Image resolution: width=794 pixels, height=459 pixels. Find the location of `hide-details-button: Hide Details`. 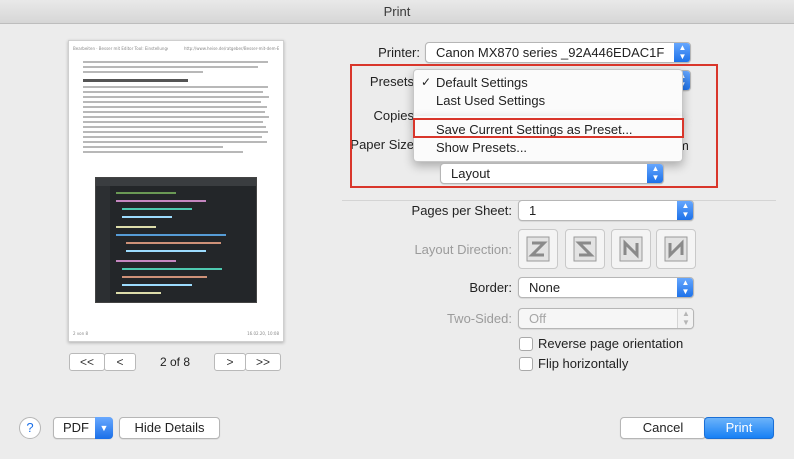

hide-details-button: Hide Details is located at coordinates (169, 428).